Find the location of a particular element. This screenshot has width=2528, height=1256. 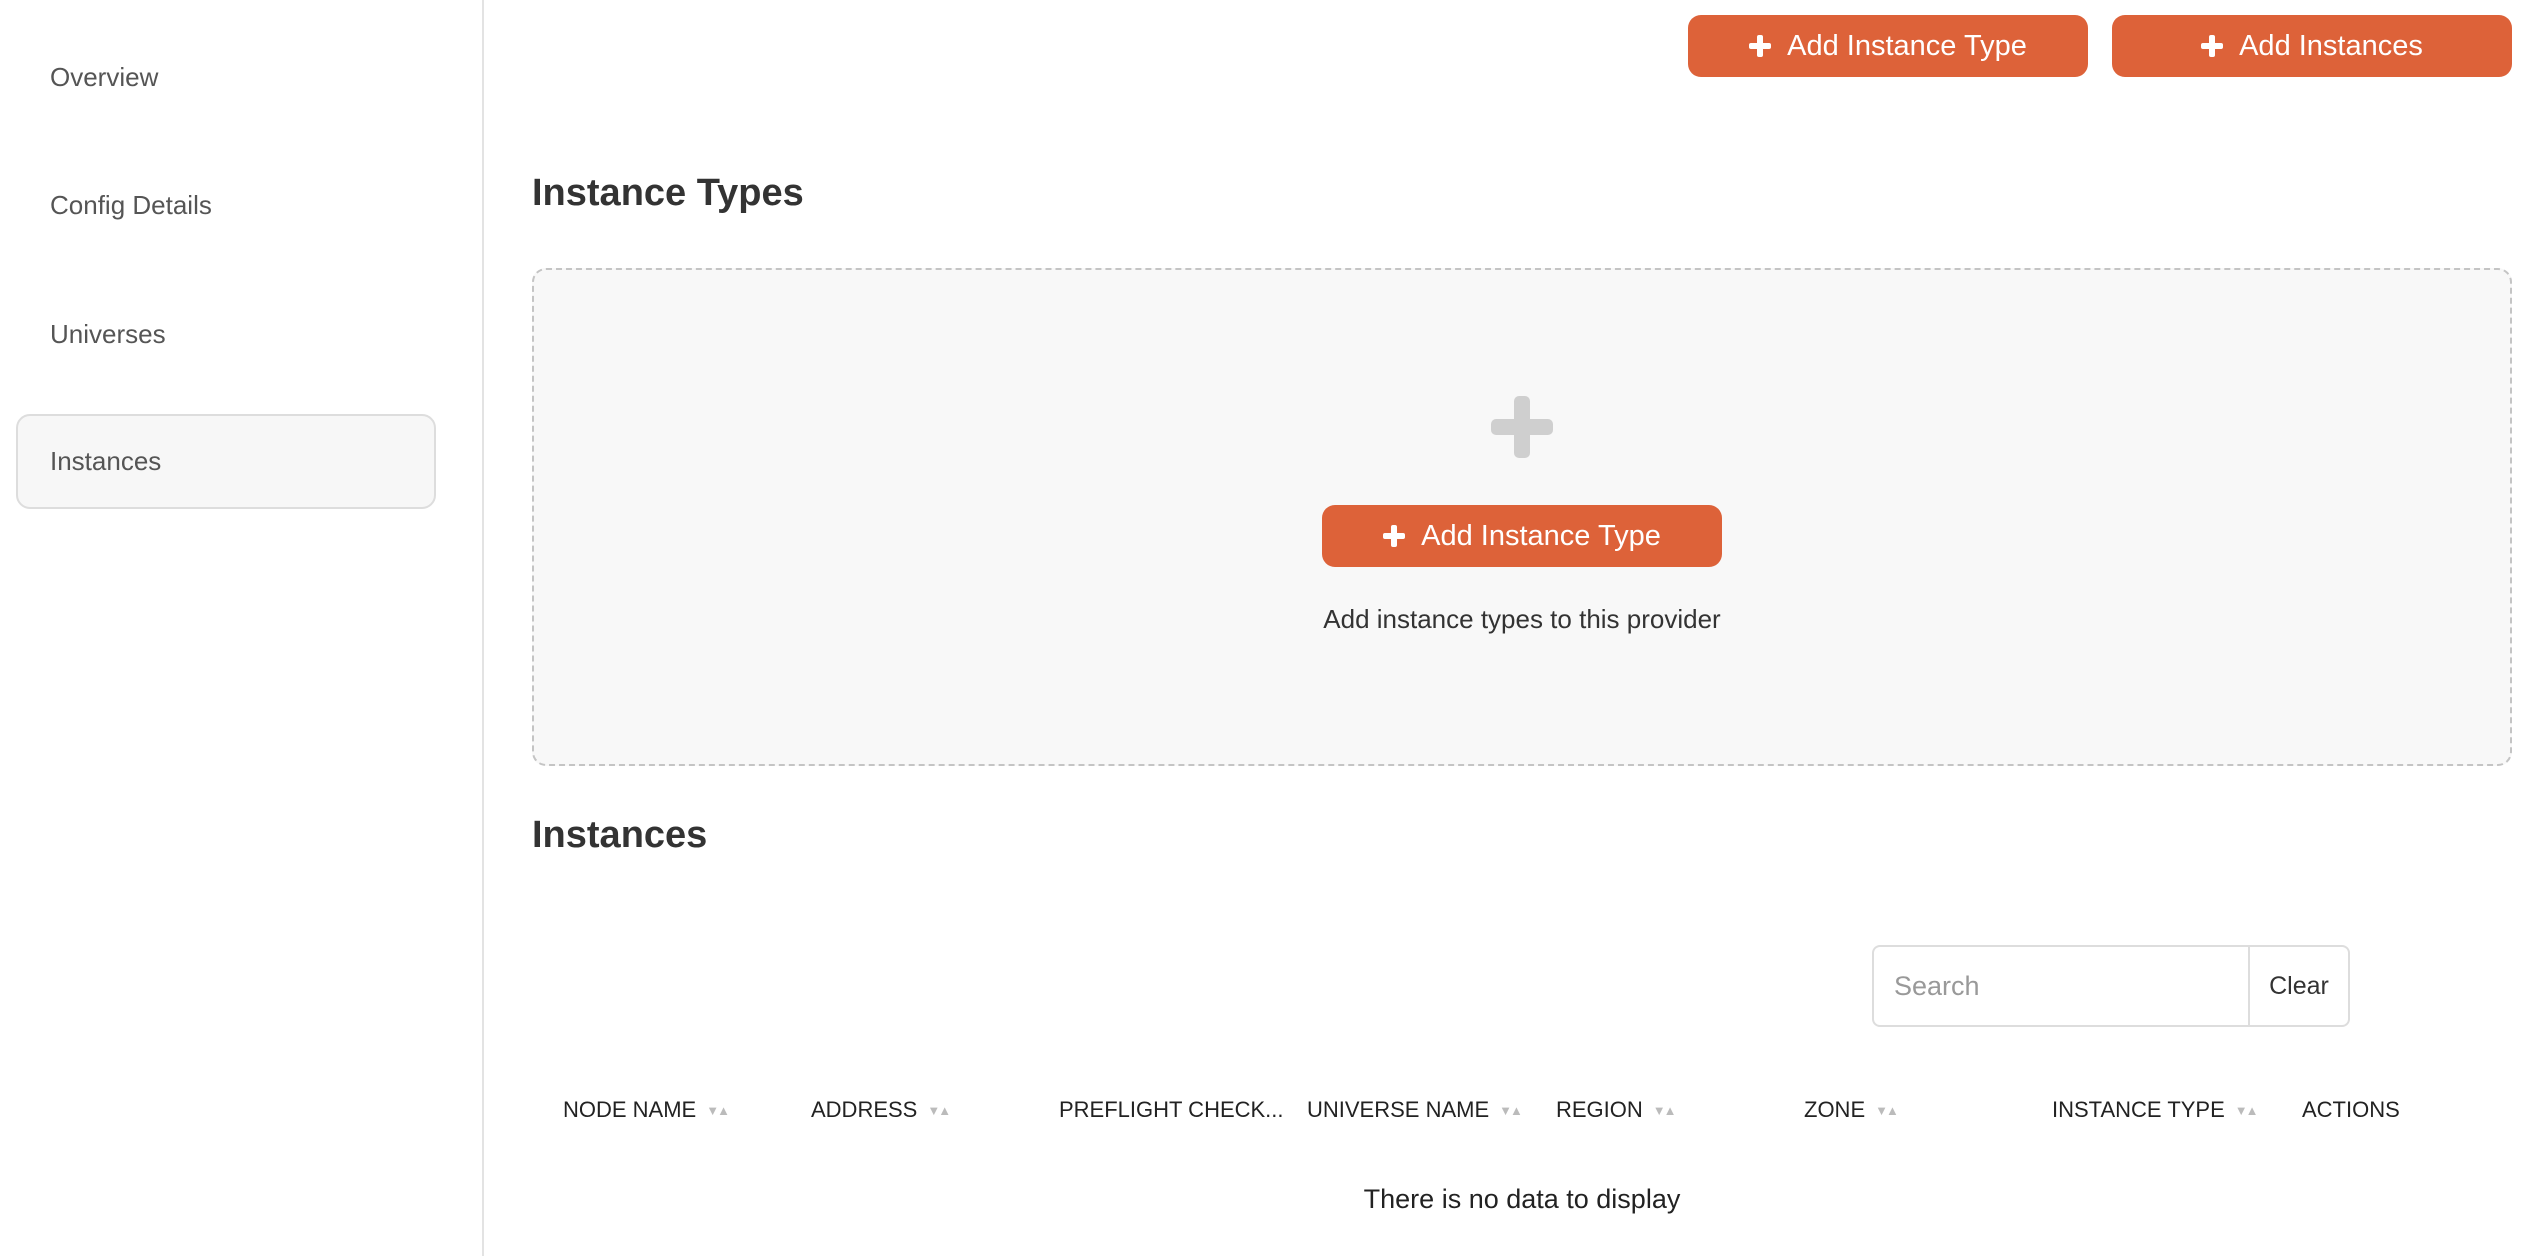

clear-button: Clear is located at coordinates (2298, 986).